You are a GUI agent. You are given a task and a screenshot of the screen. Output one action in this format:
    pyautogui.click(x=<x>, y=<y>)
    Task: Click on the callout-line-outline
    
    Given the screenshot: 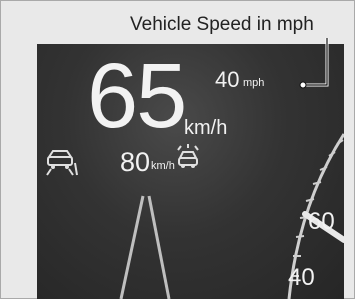 What is the action you would take?
    pyautogui.click(x=317, y=62)
    